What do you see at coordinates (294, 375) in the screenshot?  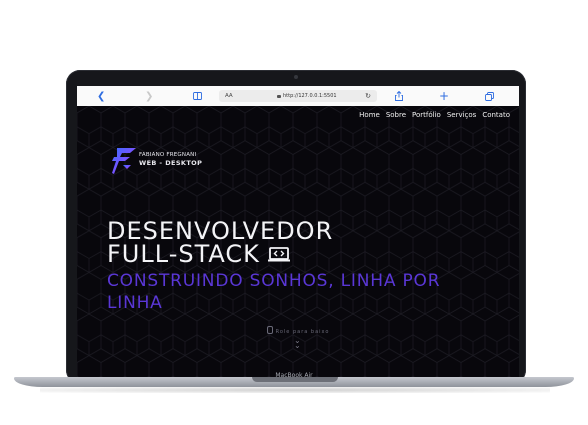 I see `device-label: MacBook Air` at bounding box center [294, 375].